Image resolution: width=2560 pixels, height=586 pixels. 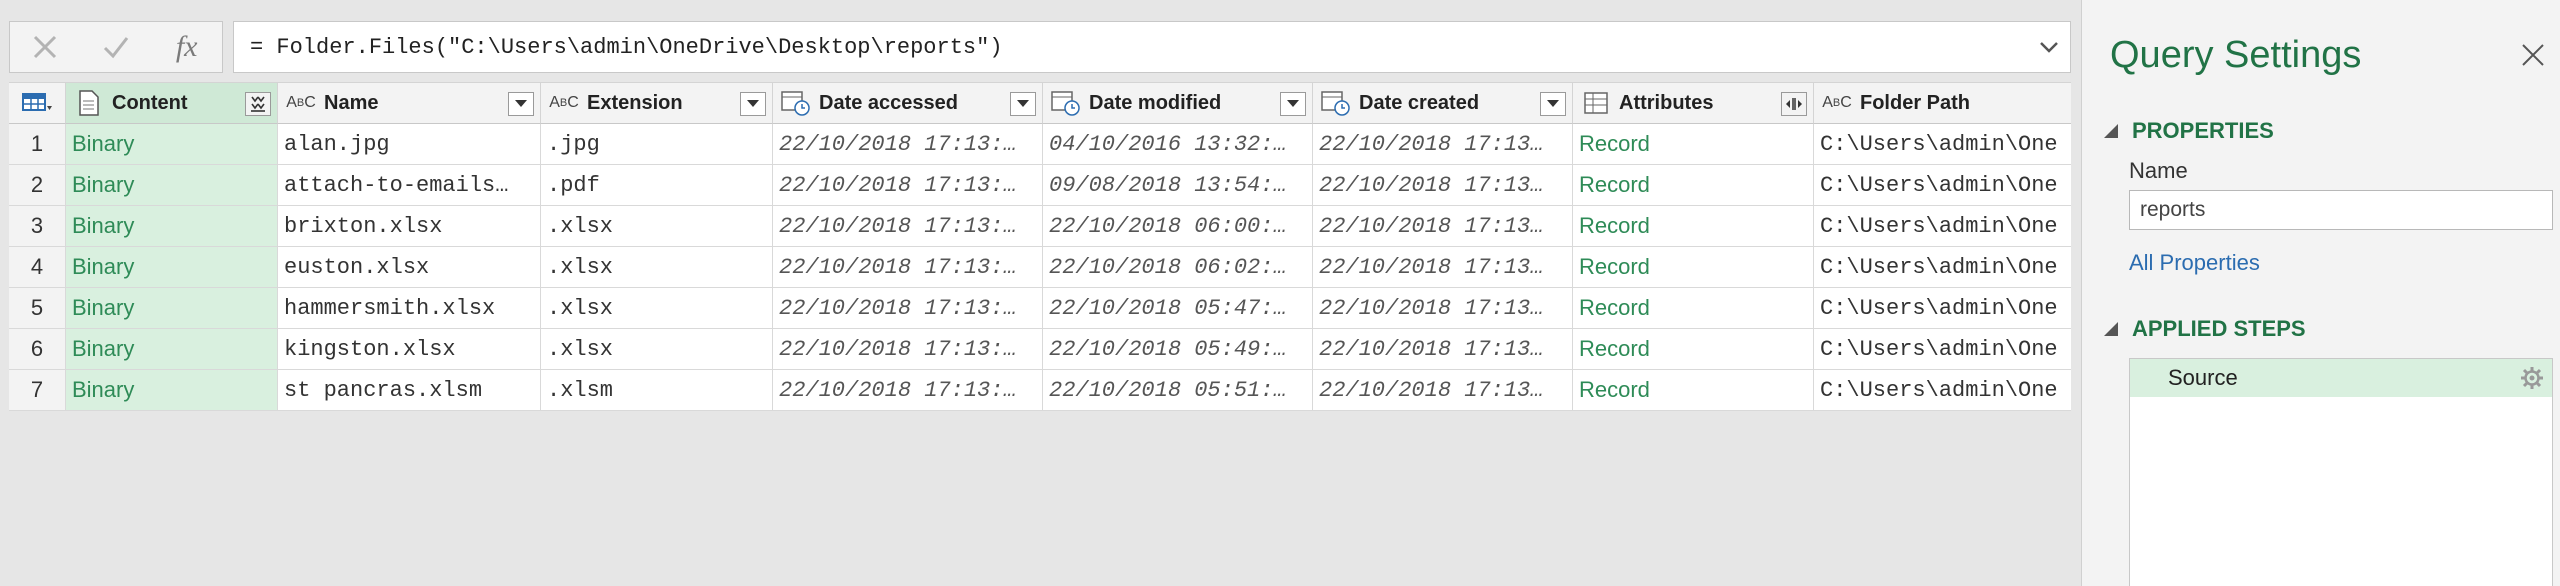 I want to click on column-header-date-modified: Date modified, so click(x=1178, y=103).